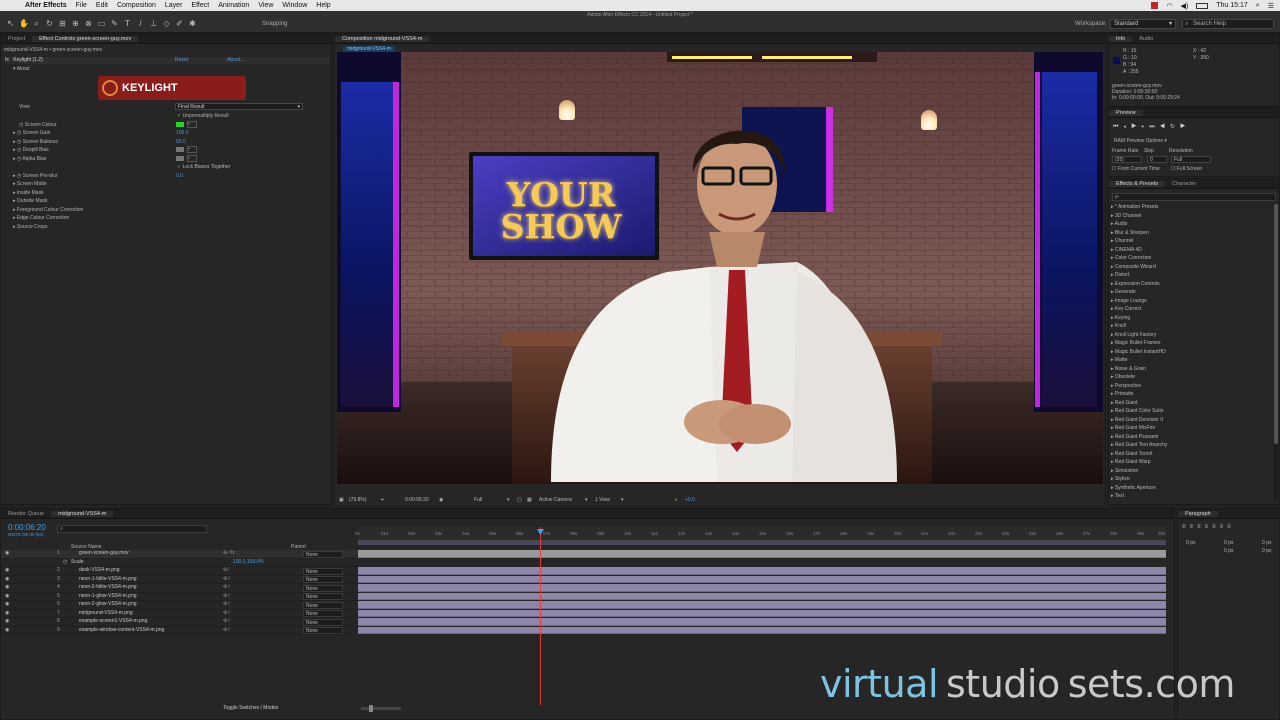 This screenshot has width=1280, height=720. I want to click on puppet-tool-icon: ✱, so click(192, 23).